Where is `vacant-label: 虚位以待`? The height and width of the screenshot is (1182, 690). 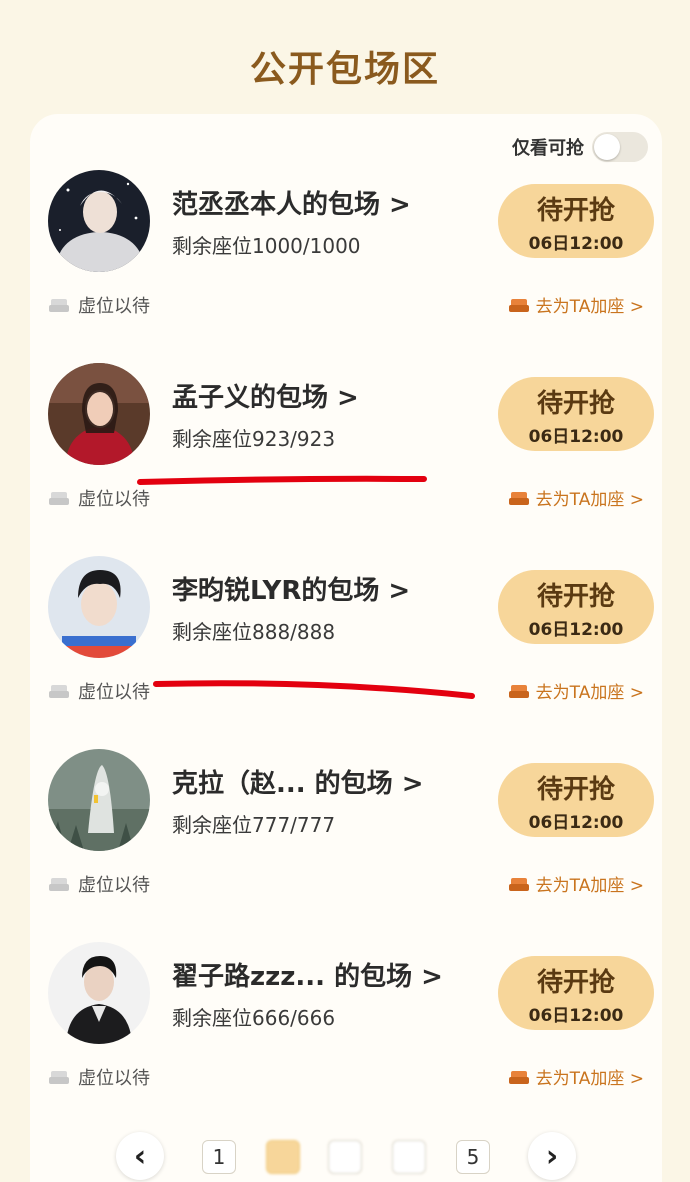
vacant-label: 虚位以待 is located at coordinates (114, 1078).